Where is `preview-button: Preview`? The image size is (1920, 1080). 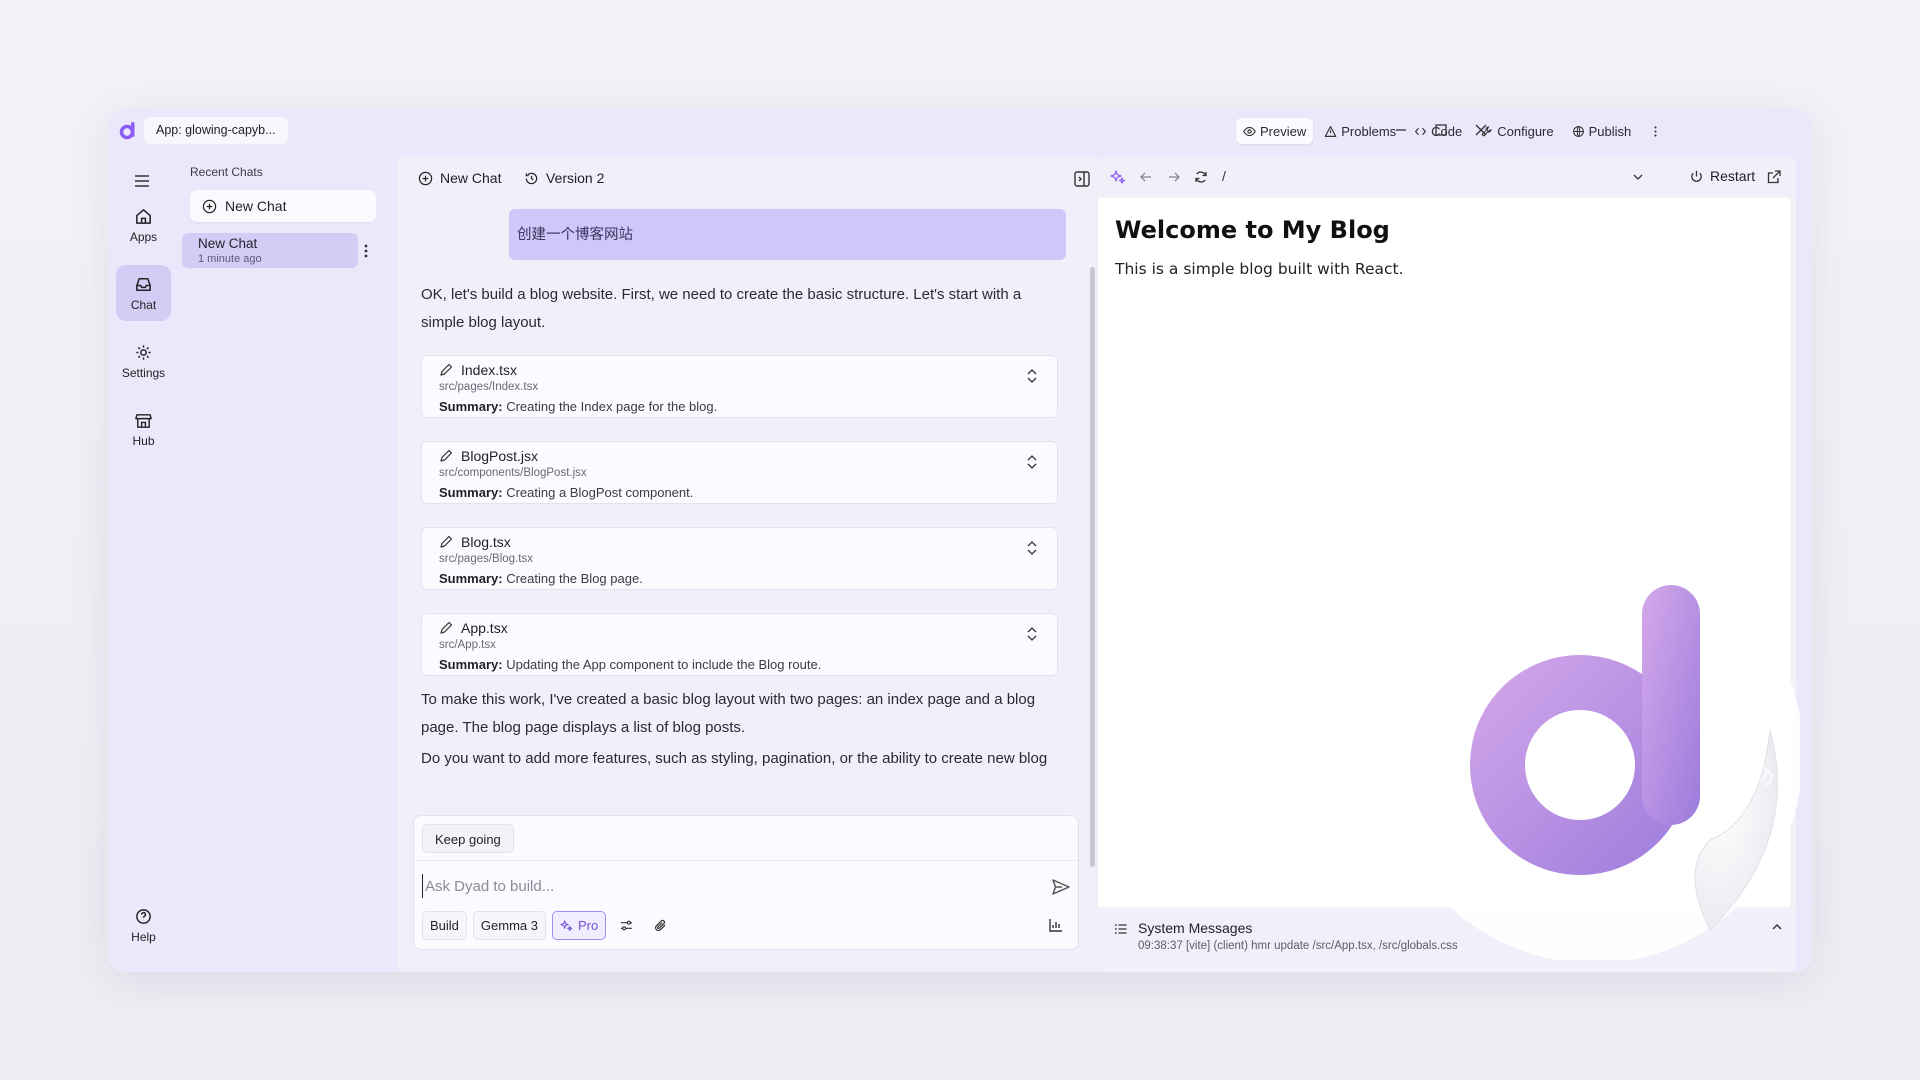
preview-button: Preview is located at coordinates (1275, 131).